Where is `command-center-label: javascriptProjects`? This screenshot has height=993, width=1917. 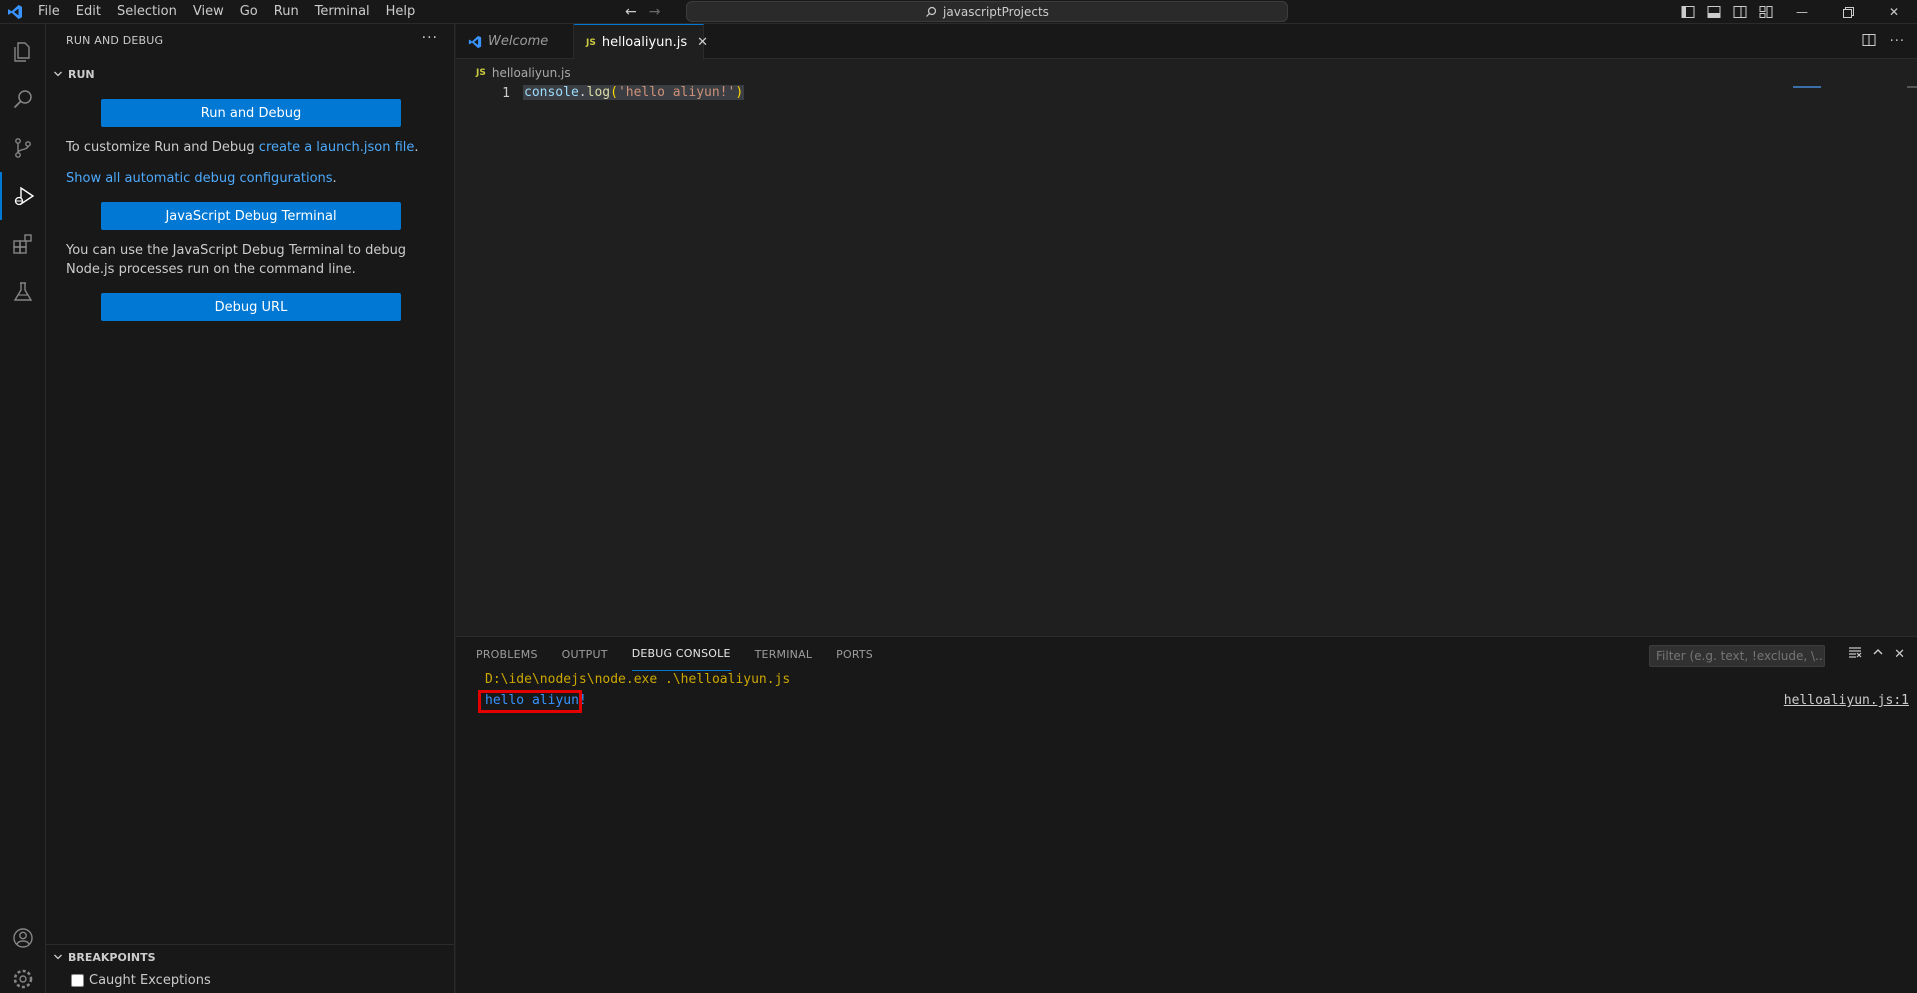
command-center-label: javascriptProjects is located at coordinates (996, 11).